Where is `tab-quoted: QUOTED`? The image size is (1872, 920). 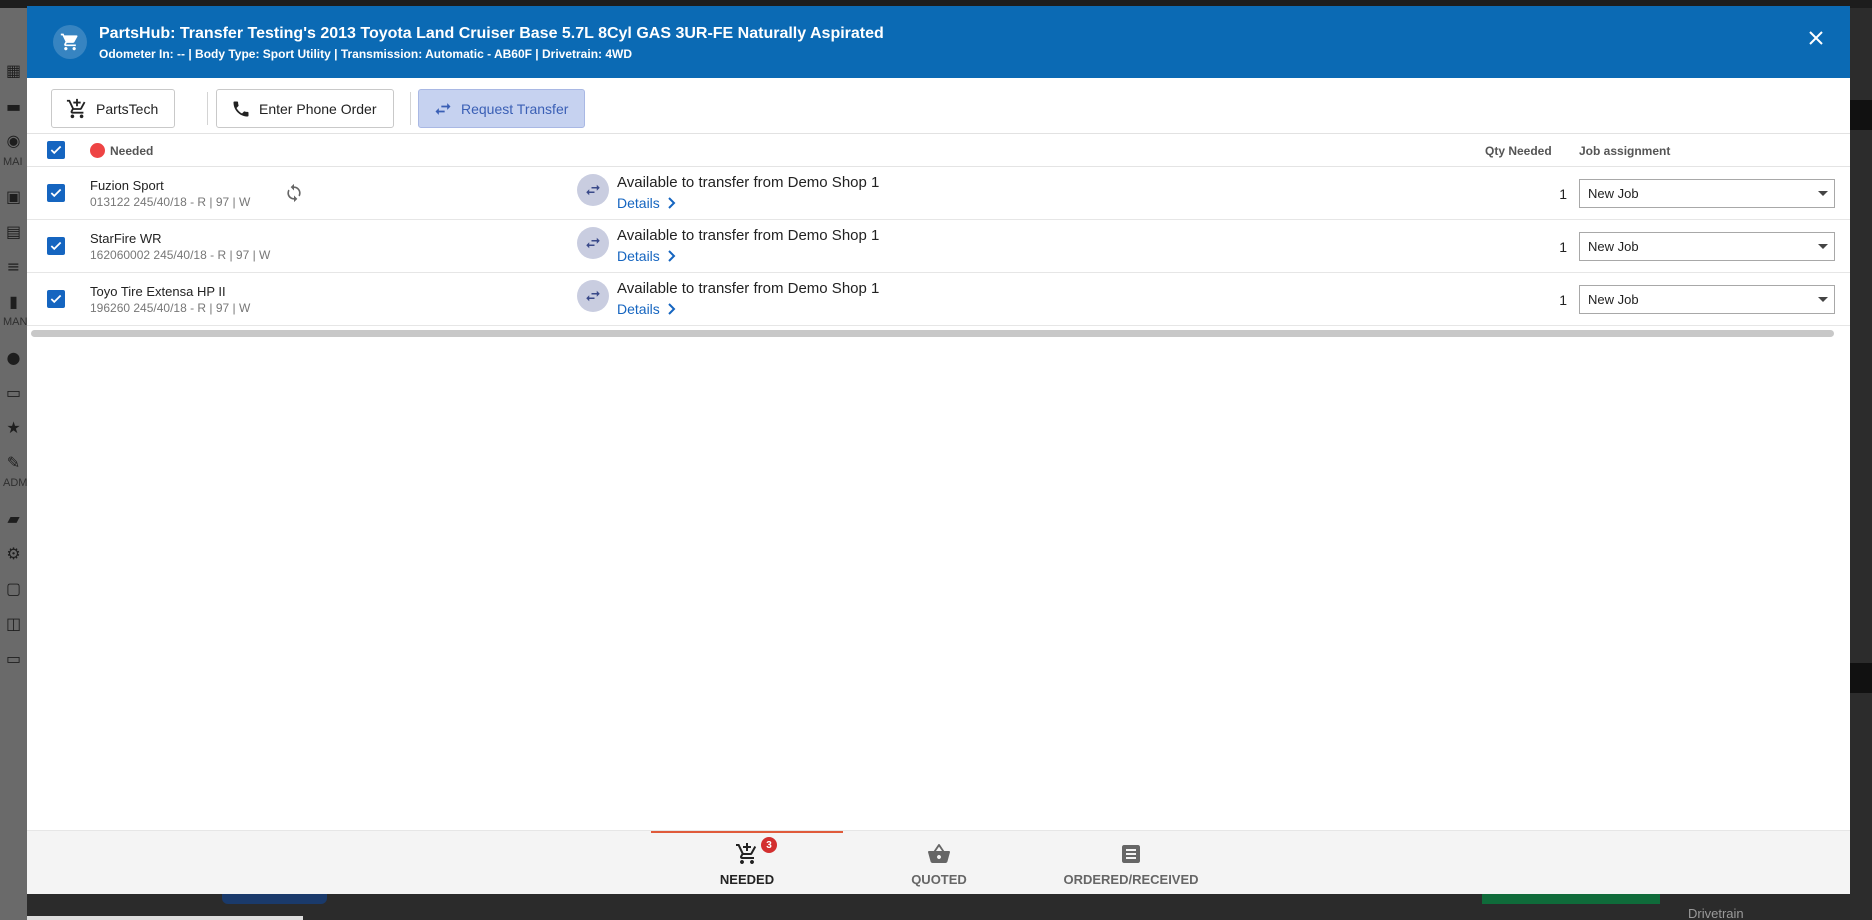 tab-quoted: QUOTED is located at coordinates (939, 863).